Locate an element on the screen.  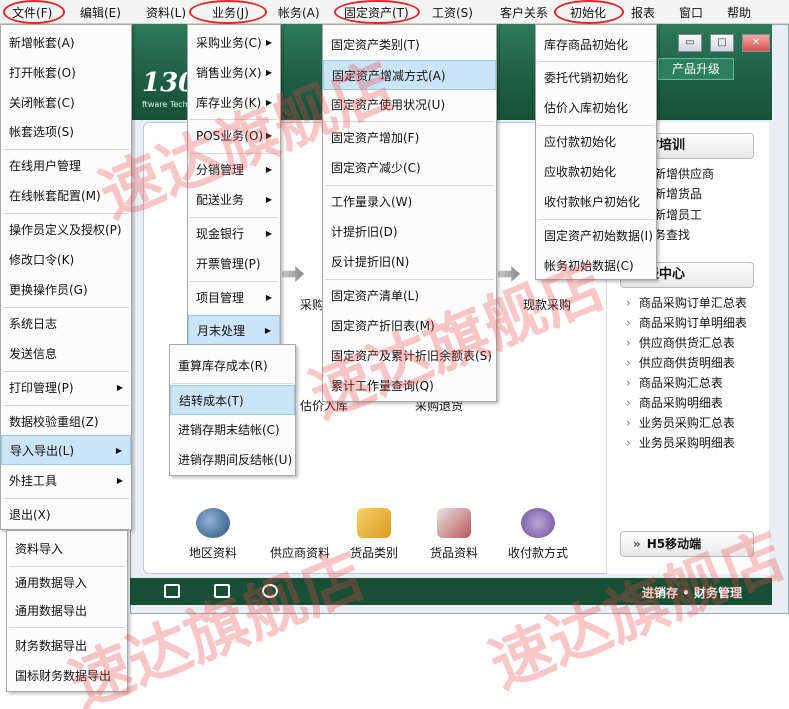
init-menu-item: 库存商品初始化 is located at coordinates (596, 45).